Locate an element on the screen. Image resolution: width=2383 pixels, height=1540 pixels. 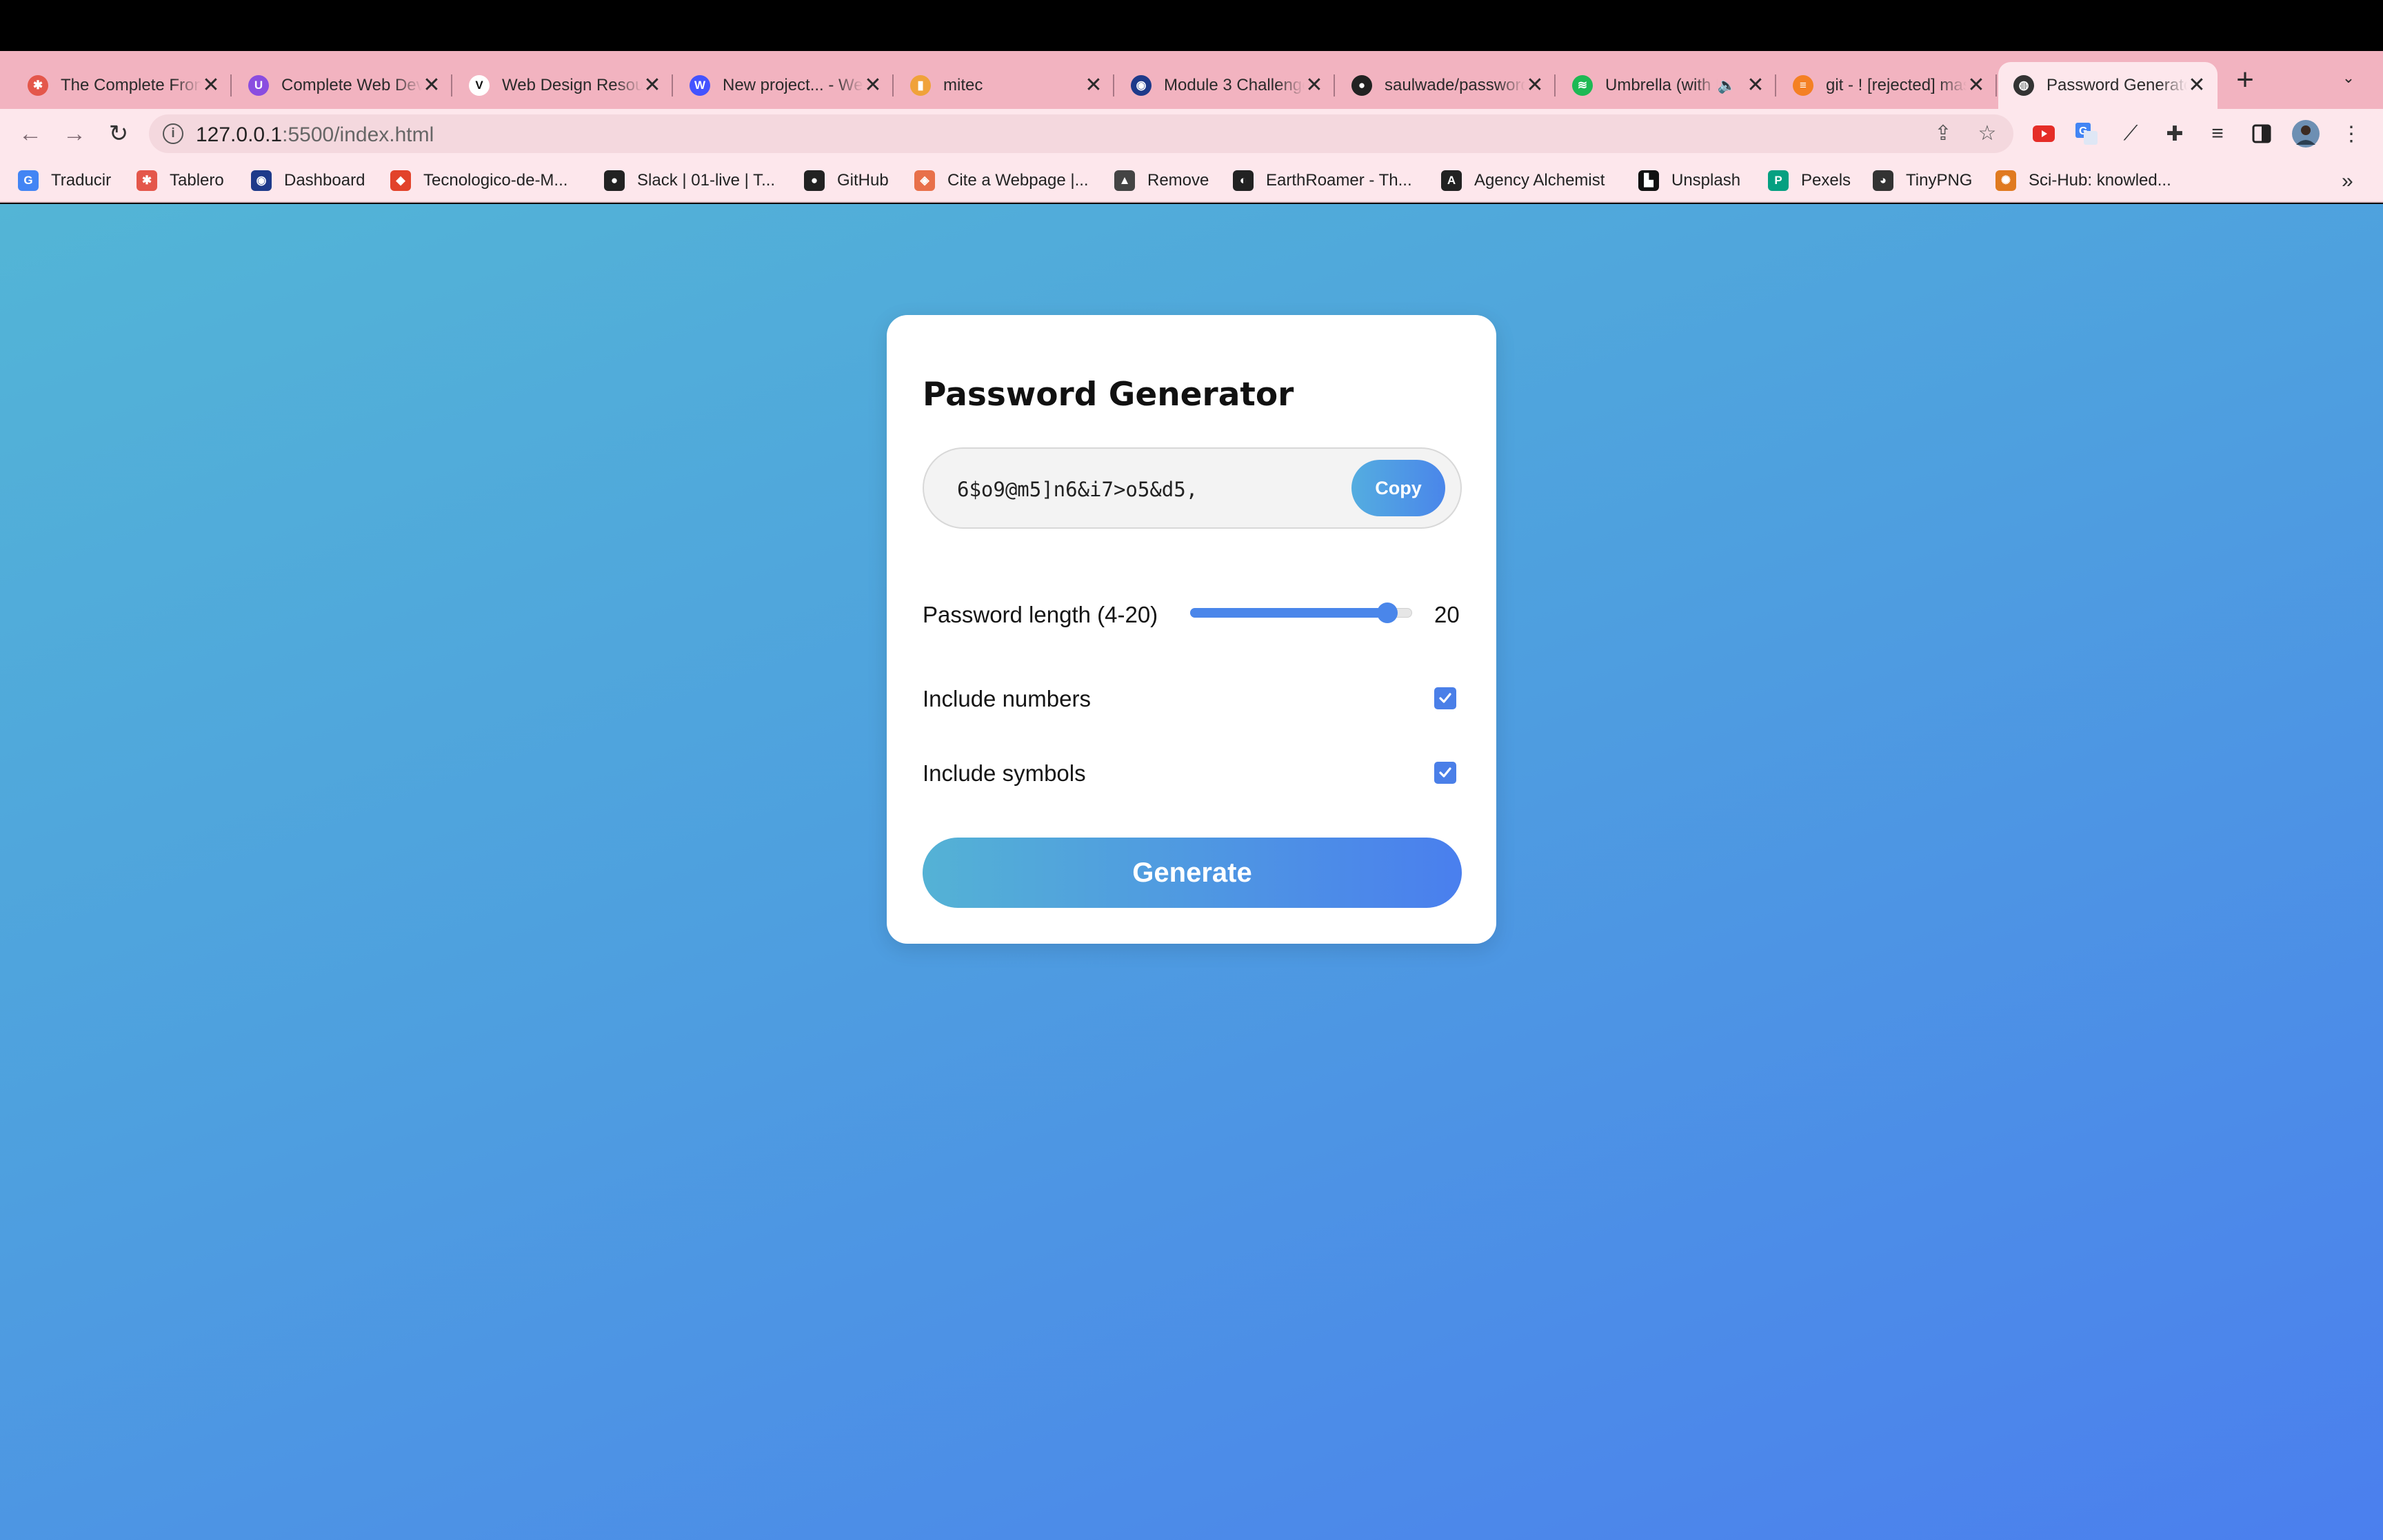
tab-title: Password Generator is located at coordinates (2117, 85).